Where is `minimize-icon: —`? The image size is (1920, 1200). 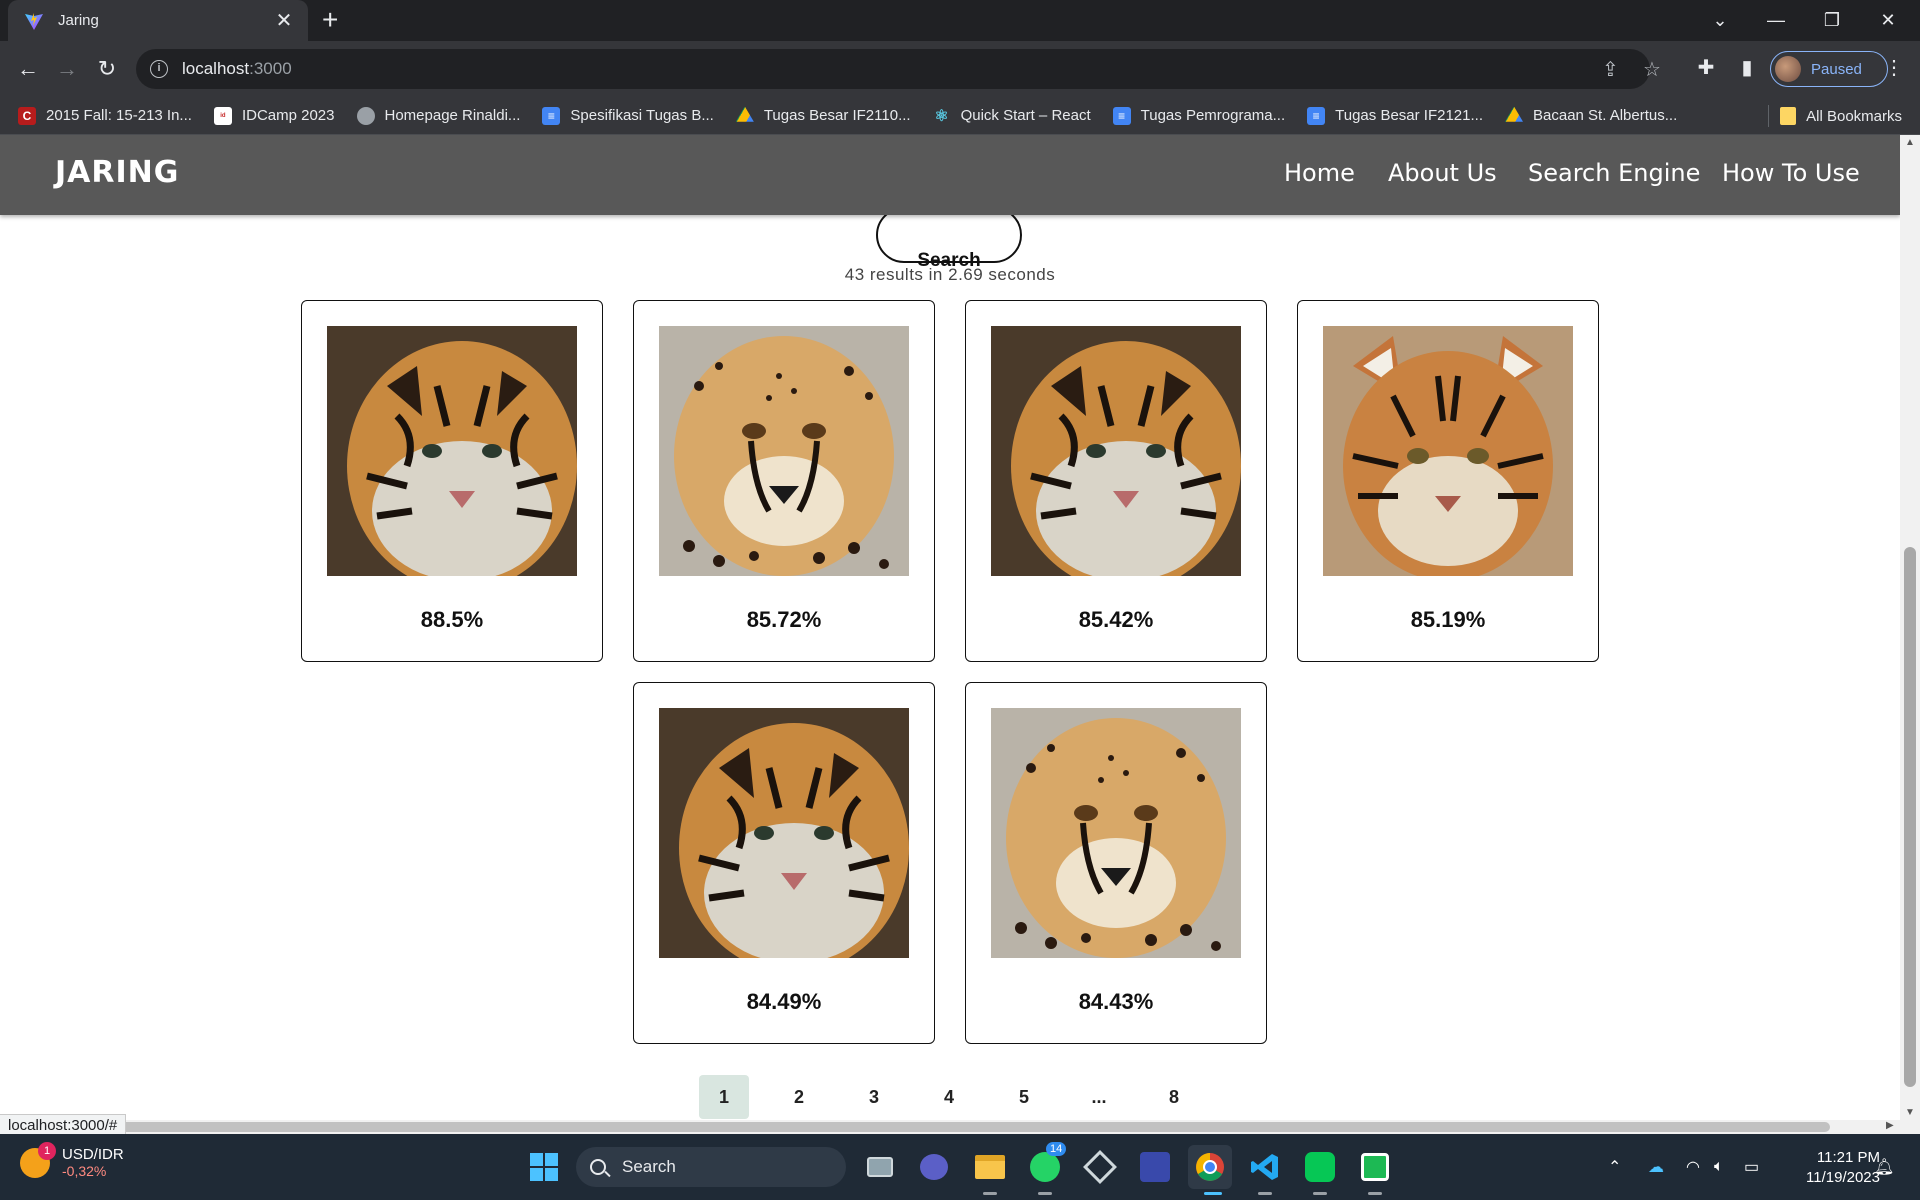 minimize-icon: — is located at coordinates (1776, 20).